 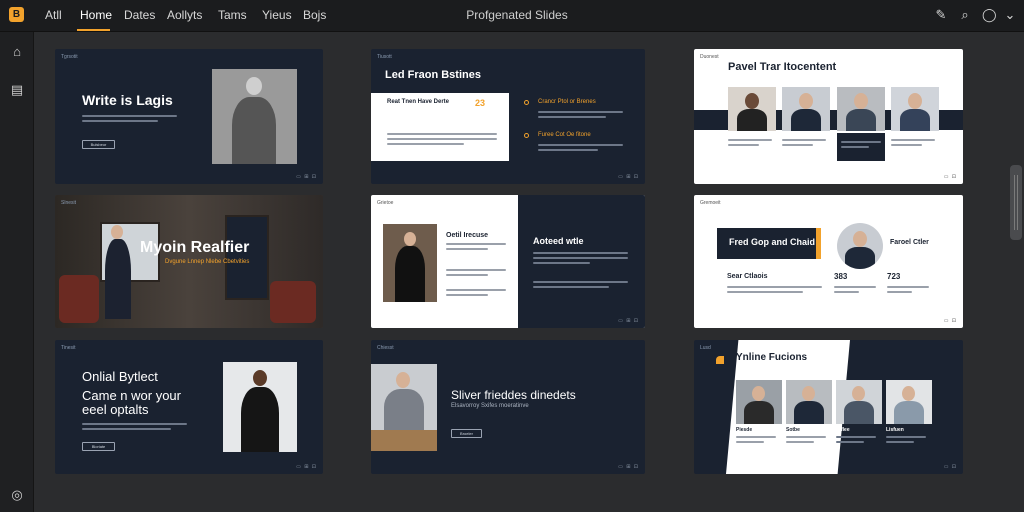 What do you see at coordinates (895, 430) in the screenshot?
I see `member-label: Lisfuen` at bounding box center [895, 430].